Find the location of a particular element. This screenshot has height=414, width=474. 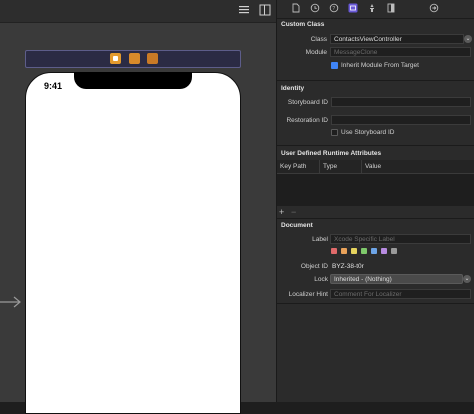

status-bar-time: 9:41 is located at coordinates (53, 86).